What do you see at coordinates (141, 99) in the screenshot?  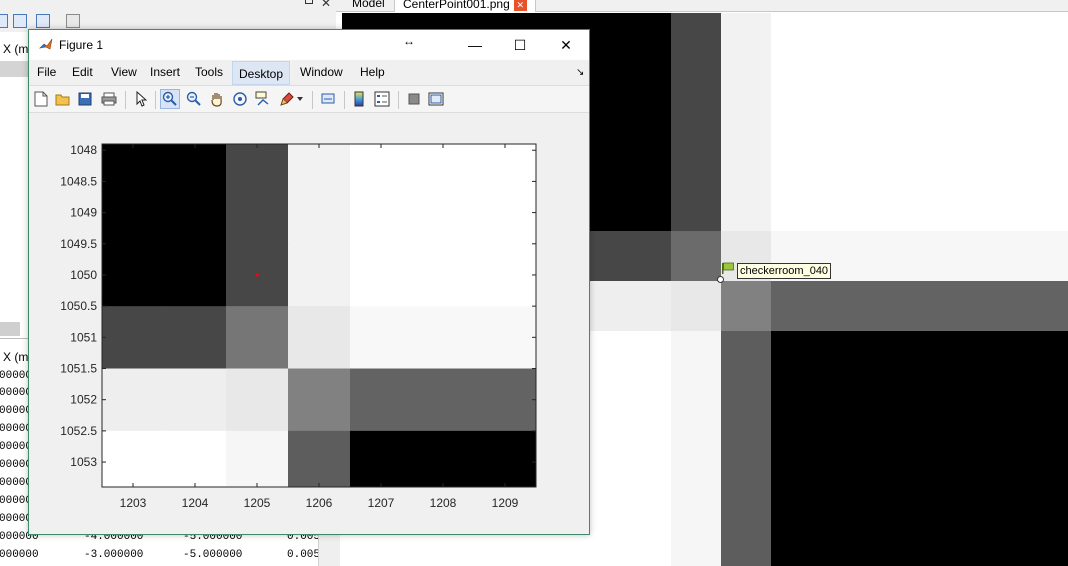 I see `edit-plot-icon` at bounding box center [141, 99].